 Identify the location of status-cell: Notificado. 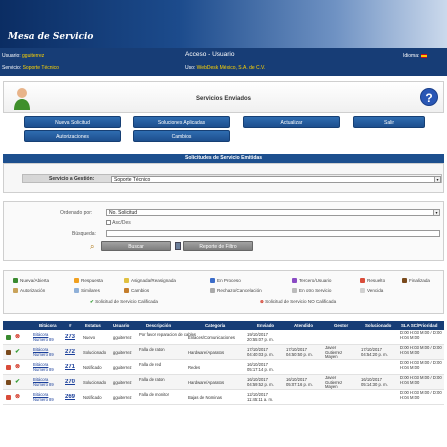
(92, 367).